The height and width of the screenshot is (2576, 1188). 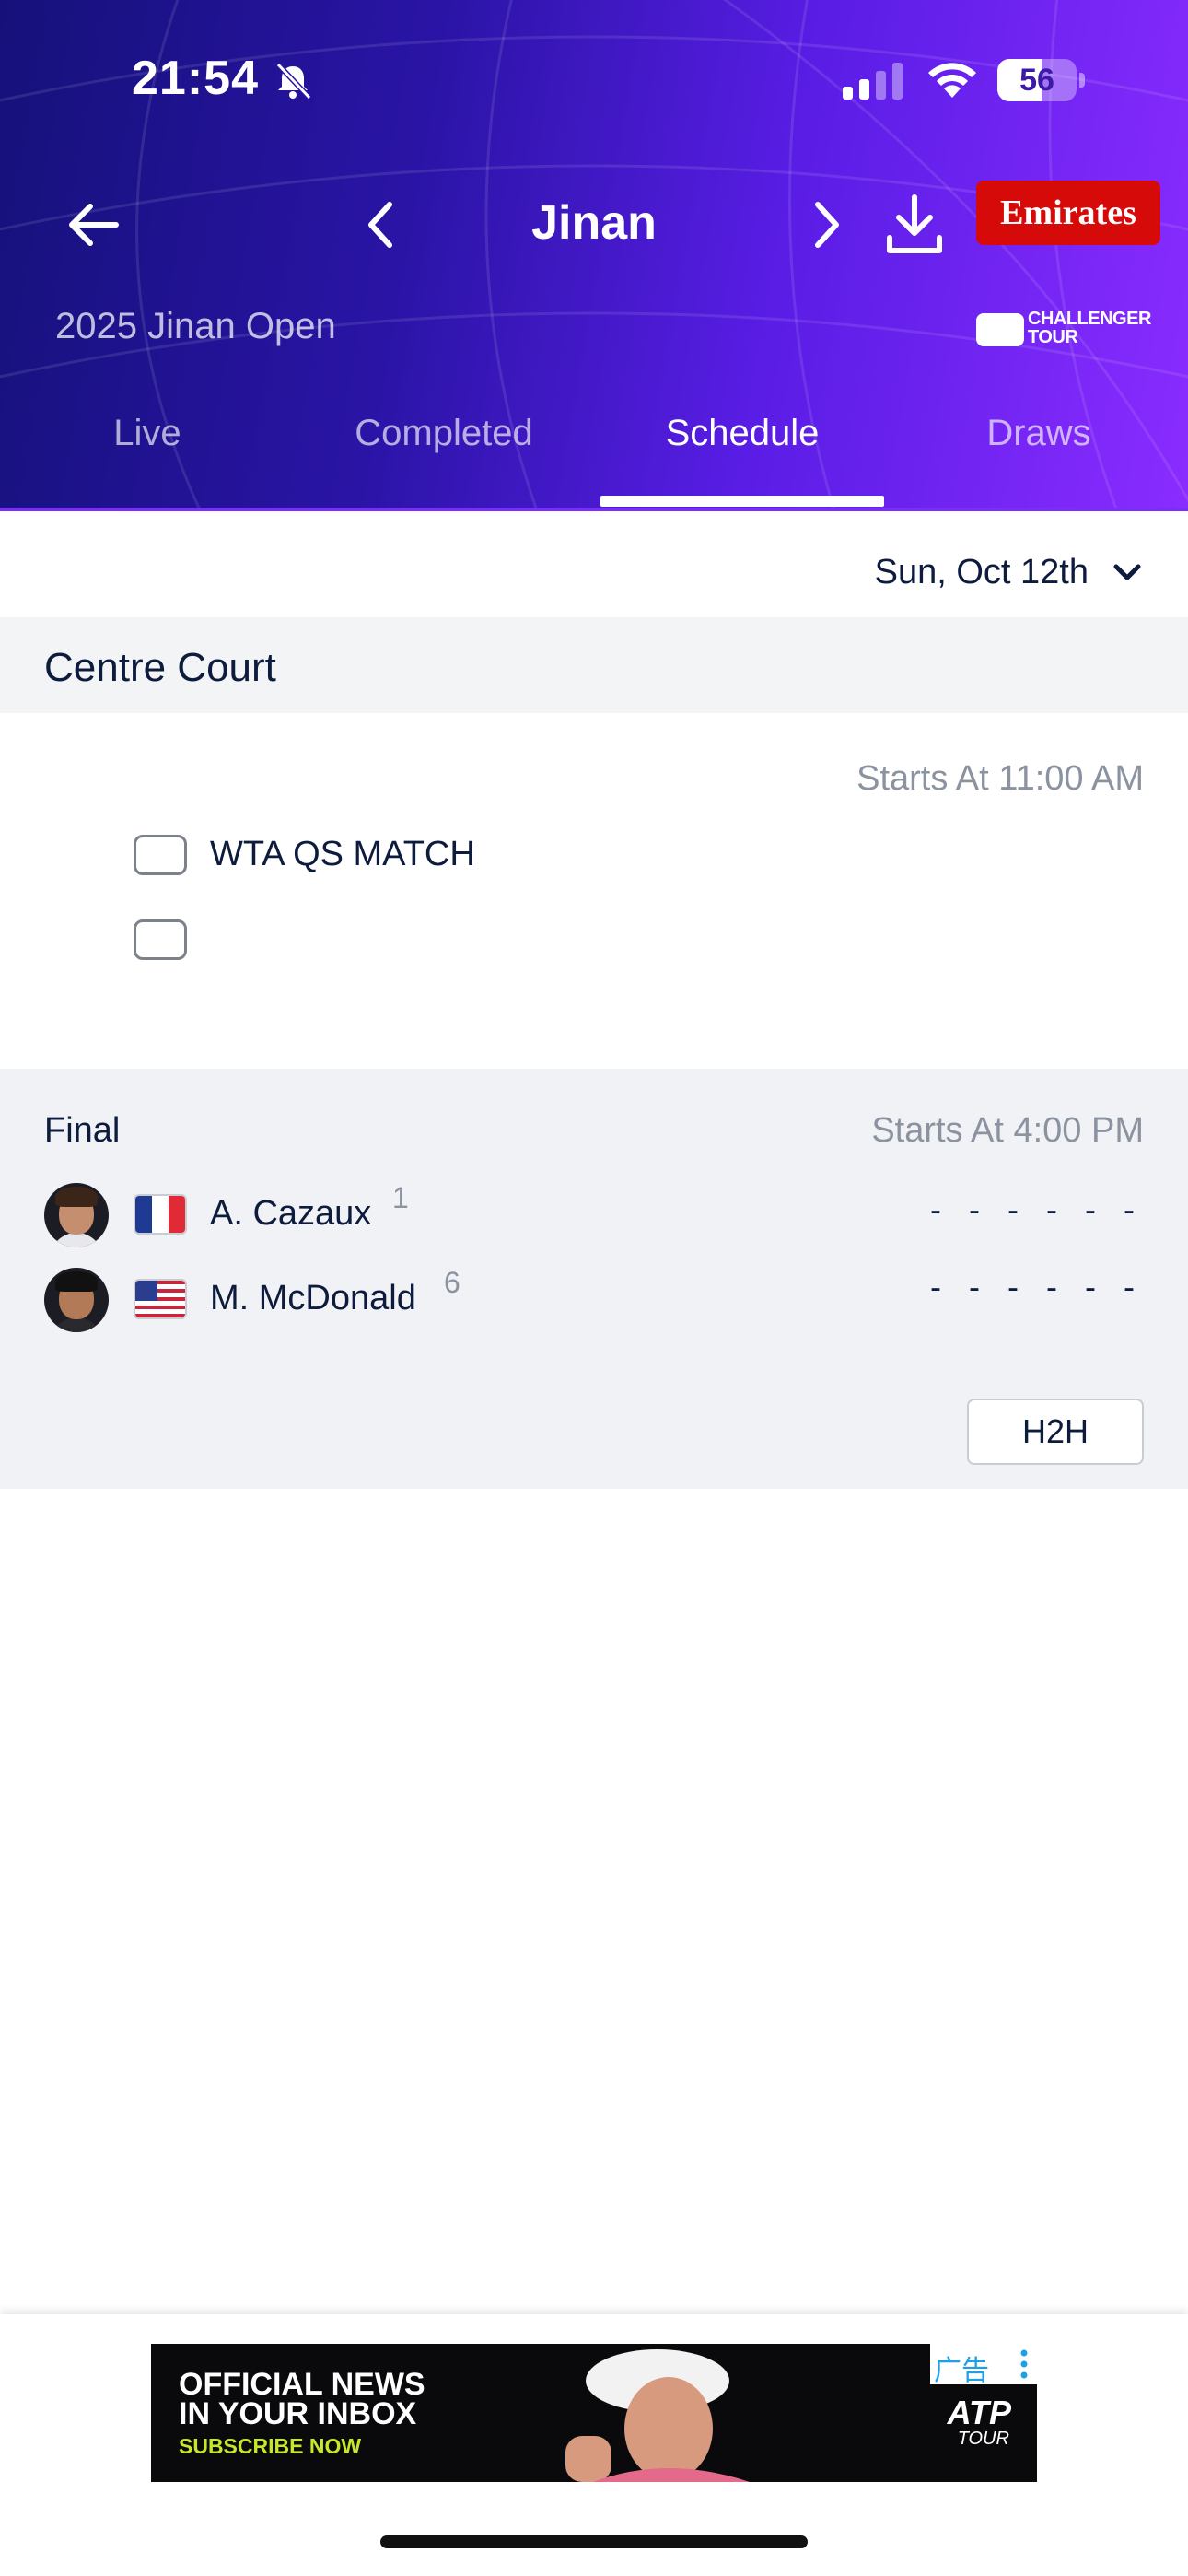 I want to click on battery-icon: 56, so click(x=1041, y=80).